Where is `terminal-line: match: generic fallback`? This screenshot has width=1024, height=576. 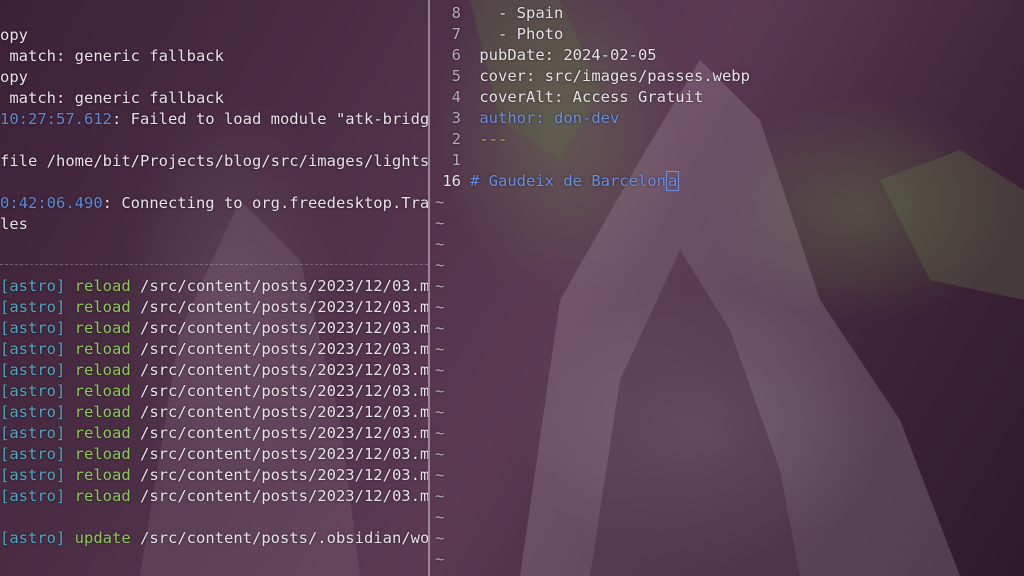 terminal-line: match: generic fallback is located at coordinates (112, 56).